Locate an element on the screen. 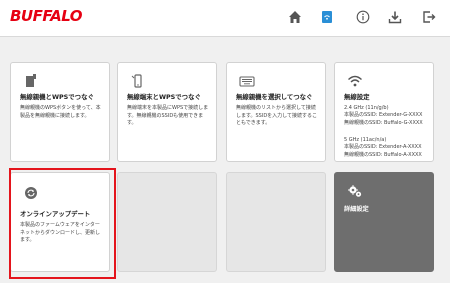 This screenshot has height=283, width=450. band-24-parent-ssid: 無線親機のSSID: Buffalo-G-XXXX is located at coordinates (383, 122).